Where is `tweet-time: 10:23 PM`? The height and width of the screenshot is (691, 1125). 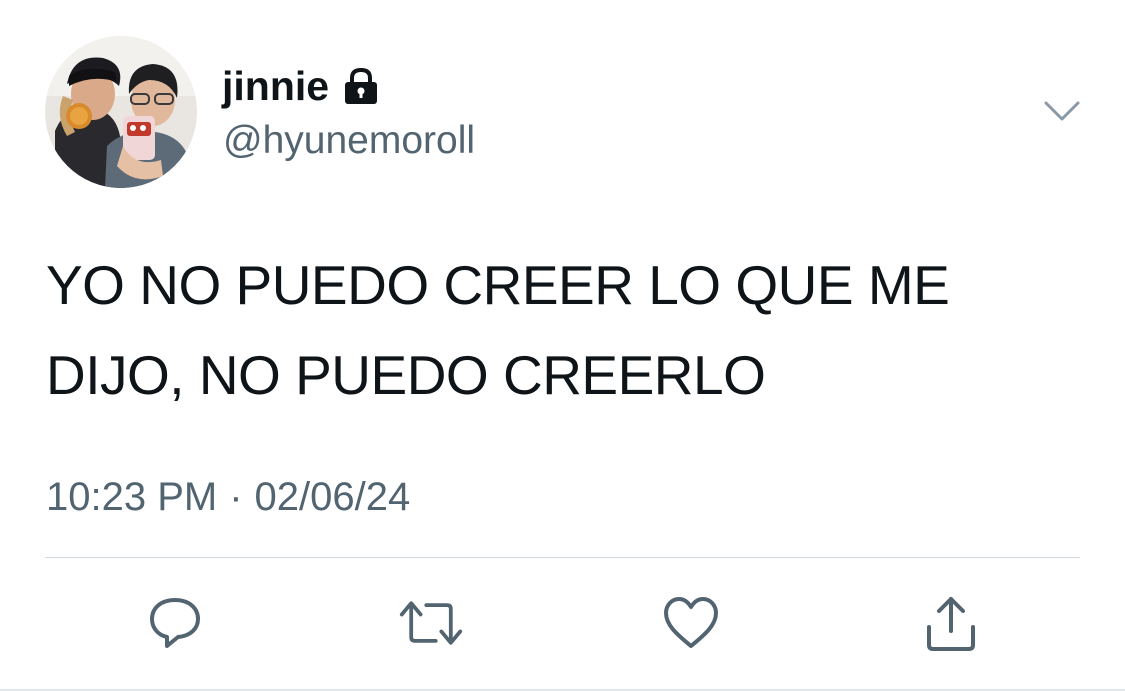
tweet-time: 10:23 PM is located at coordinates (132, 497).